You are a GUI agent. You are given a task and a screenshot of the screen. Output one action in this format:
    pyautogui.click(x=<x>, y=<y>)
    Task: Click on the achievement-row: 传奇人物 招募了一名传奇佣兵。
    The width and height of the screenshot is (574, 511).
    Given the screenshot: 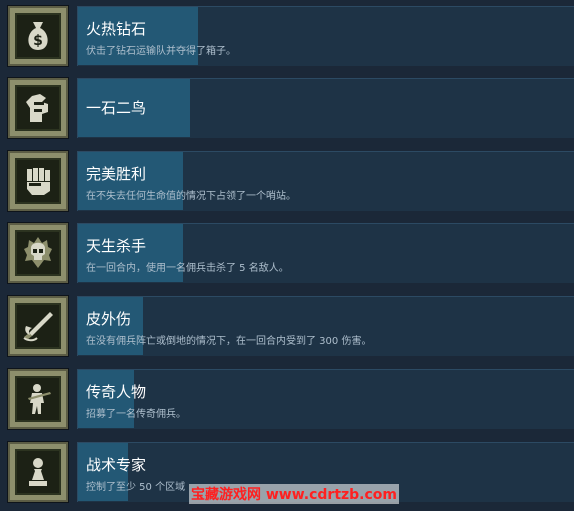 What is the action you would take?
    pyautogui.click(x=287, y=401)
    